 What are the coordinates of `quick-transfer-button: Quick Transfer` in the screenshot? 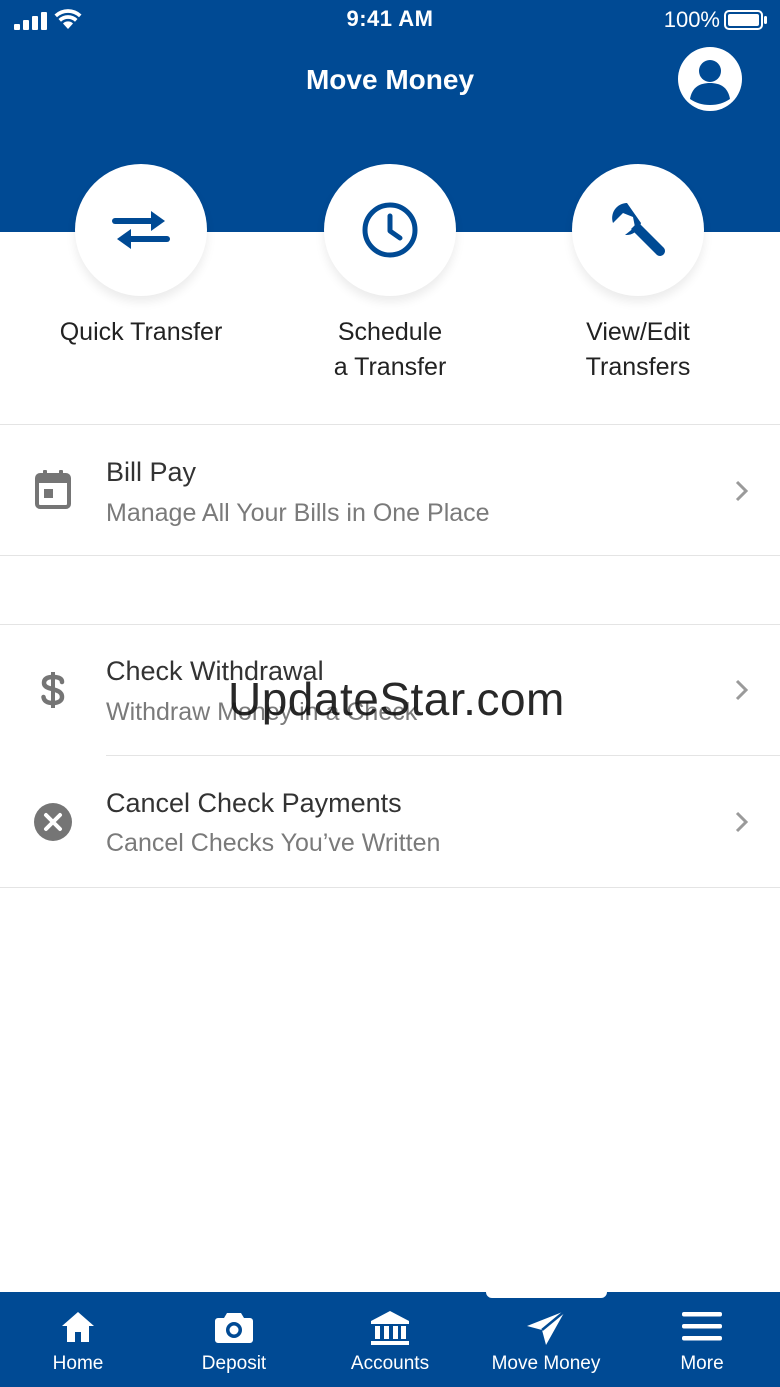 It's located at (141, 257).